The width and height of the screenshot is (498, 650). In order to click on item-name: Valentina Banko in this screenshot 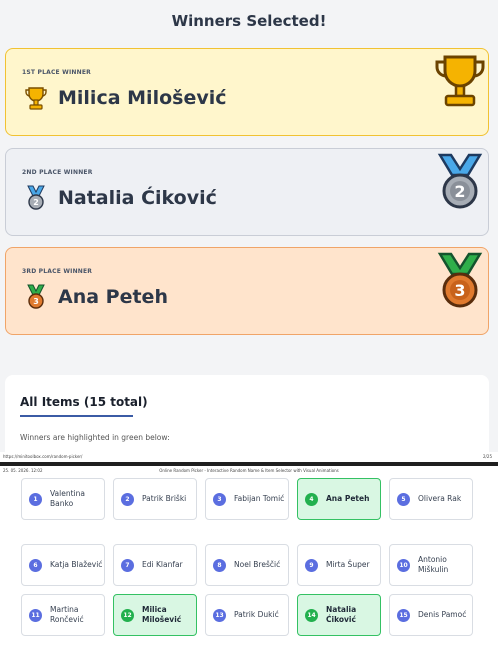, I will do `click(67, 498)`.